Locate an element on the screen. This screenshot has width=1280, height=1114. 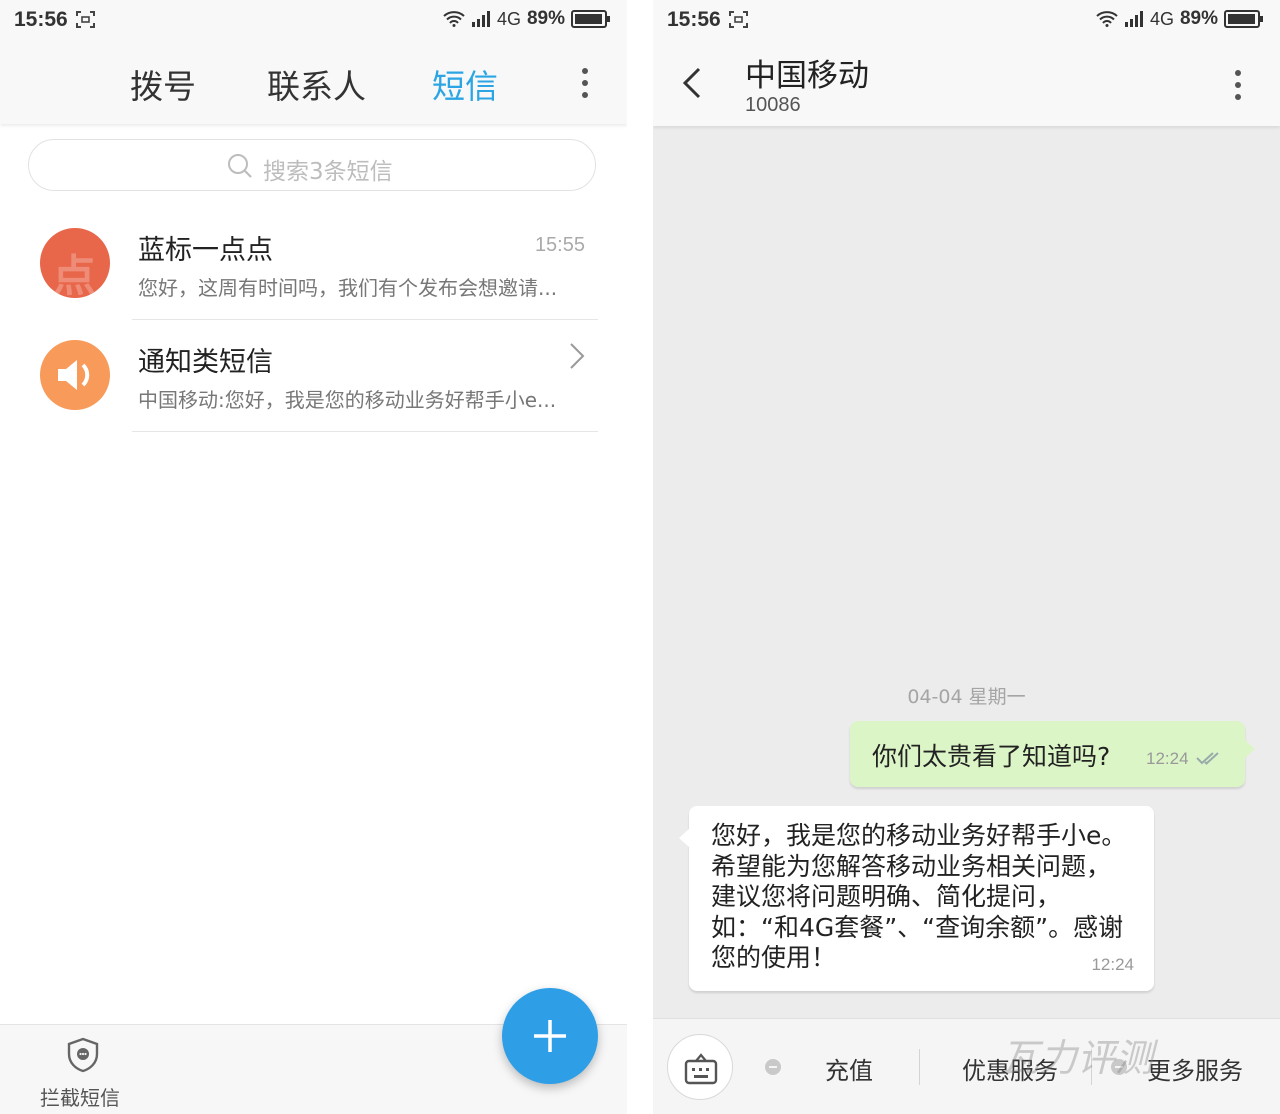
date-separator: 04-04 星期一 is located at coordinates (966, 697).